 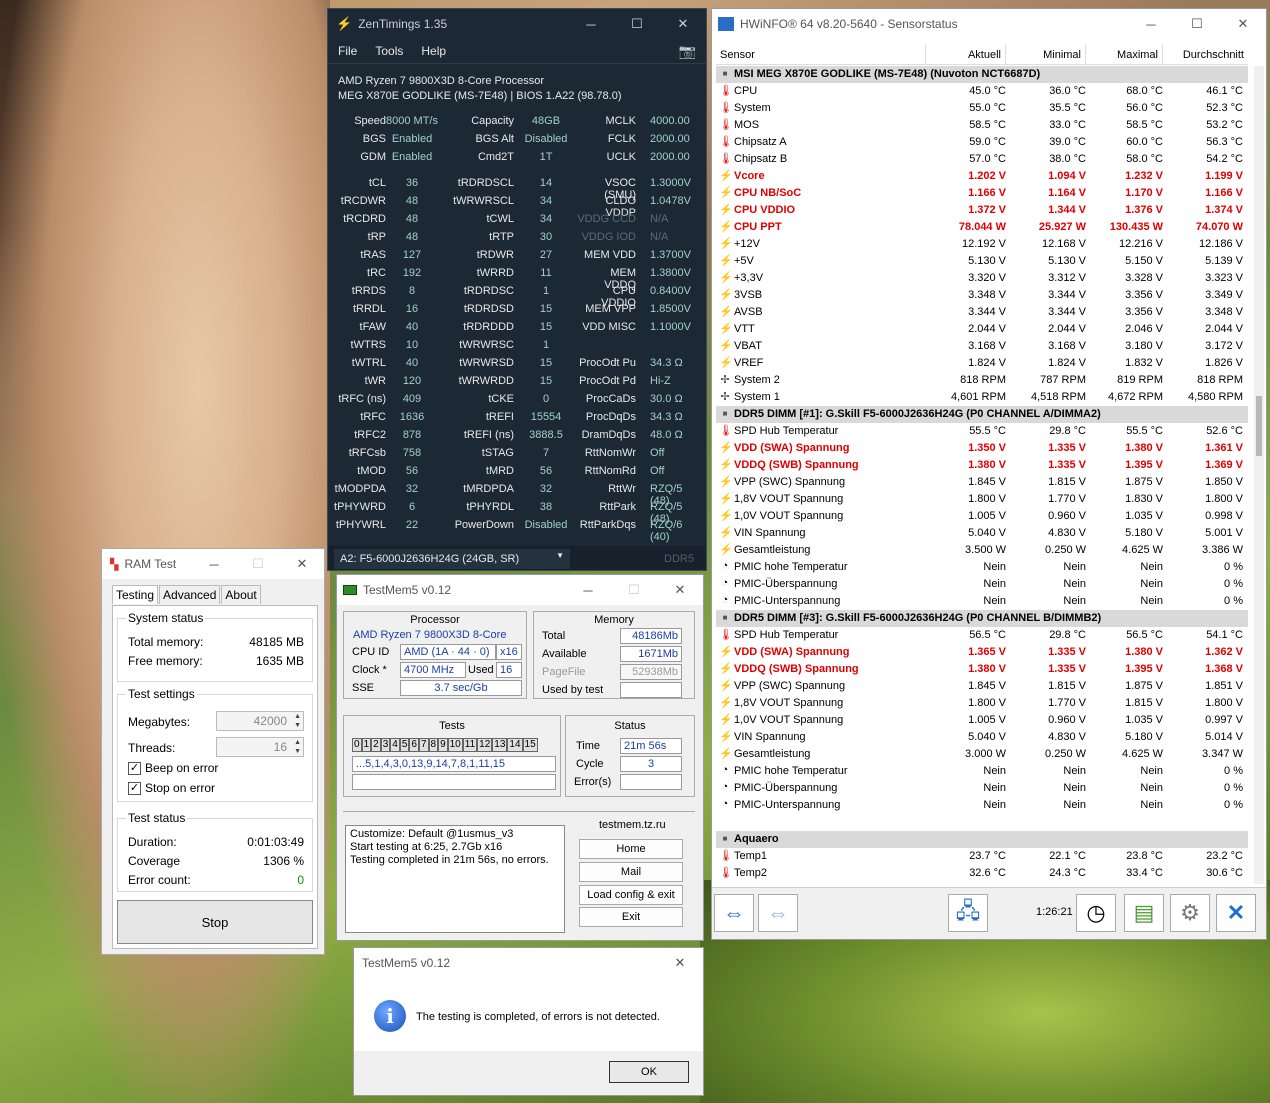 What do you see at coordinates (982, 380) in the screenshot?
I see `sensor-row: ✢ System 2 818 RPM 787 RPM 819 RPM 818 RPM` at bounding box center [982, 380].